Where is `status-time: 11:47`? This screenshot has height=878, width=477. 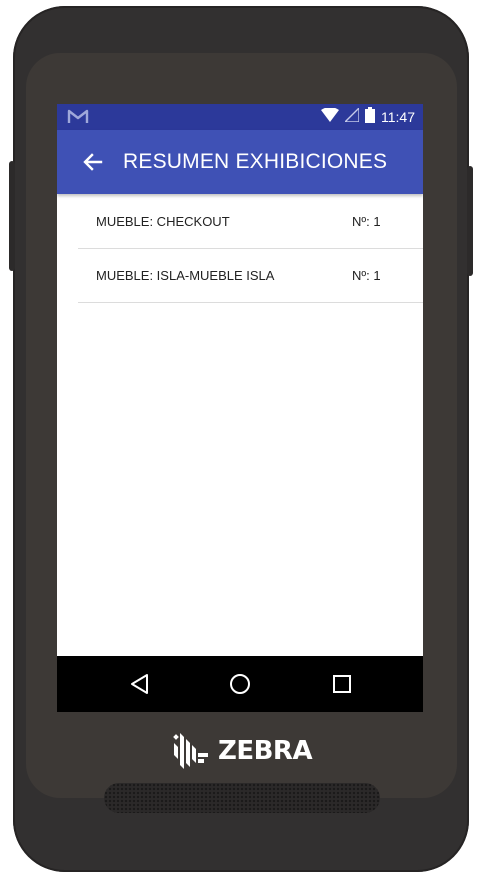
status-time: 11:47 is located at coordinates (398, 117).